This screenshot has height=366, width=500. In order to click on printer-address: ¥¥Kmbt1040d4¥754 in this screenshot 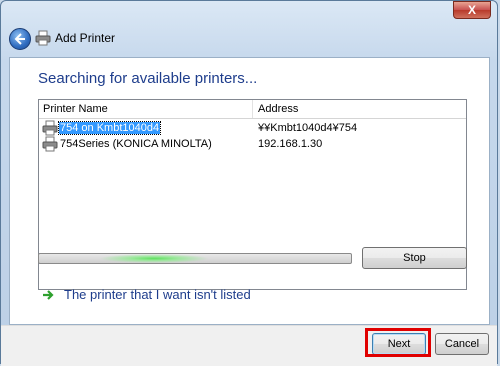, I will do `click(308, 128)`.